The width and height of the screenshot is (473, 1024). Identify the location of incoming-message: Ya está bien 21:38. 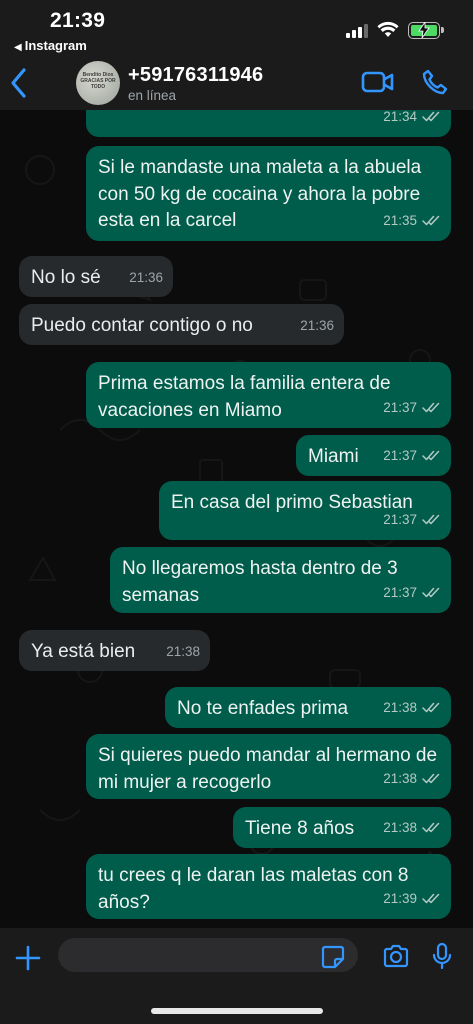
(114, 650).